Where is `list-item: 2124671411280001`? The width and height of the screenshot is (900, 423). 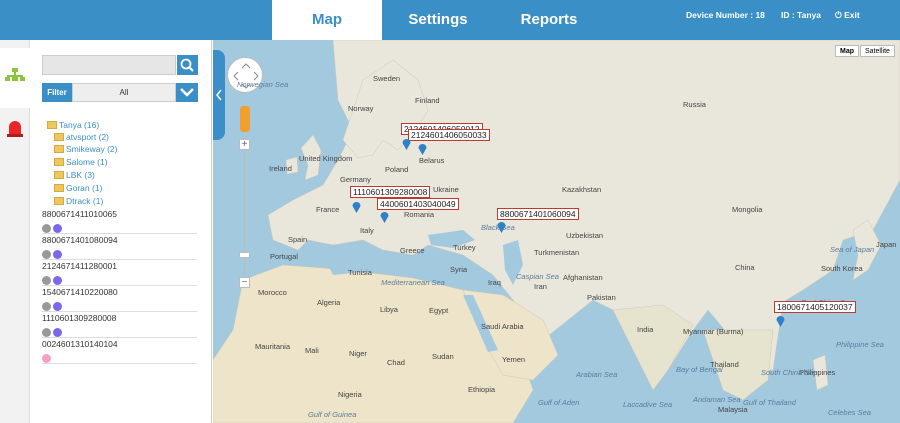 list-item: 2124671411280001 is located at coordinates (119, 273).